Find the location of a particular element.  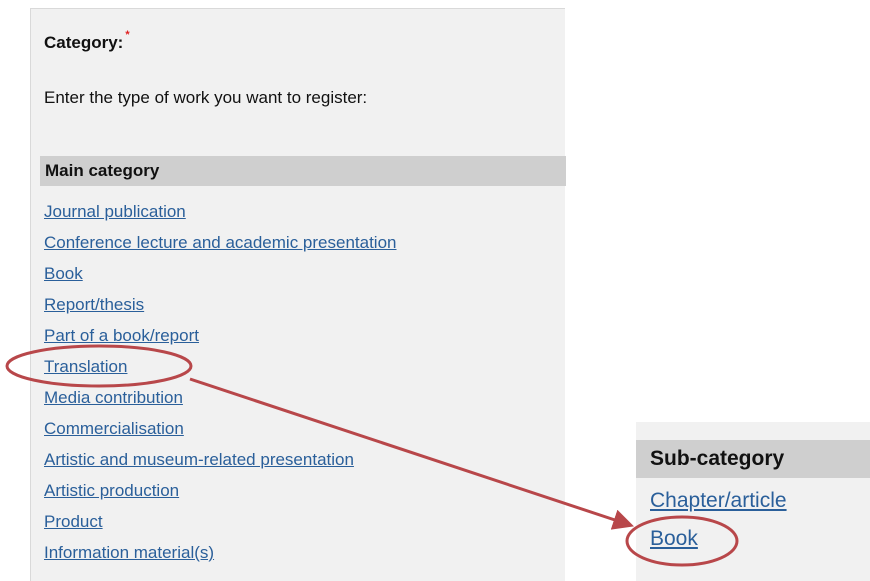

main-category-part-of-book-link: Part of a book/report is located at coordinates (121, 335).